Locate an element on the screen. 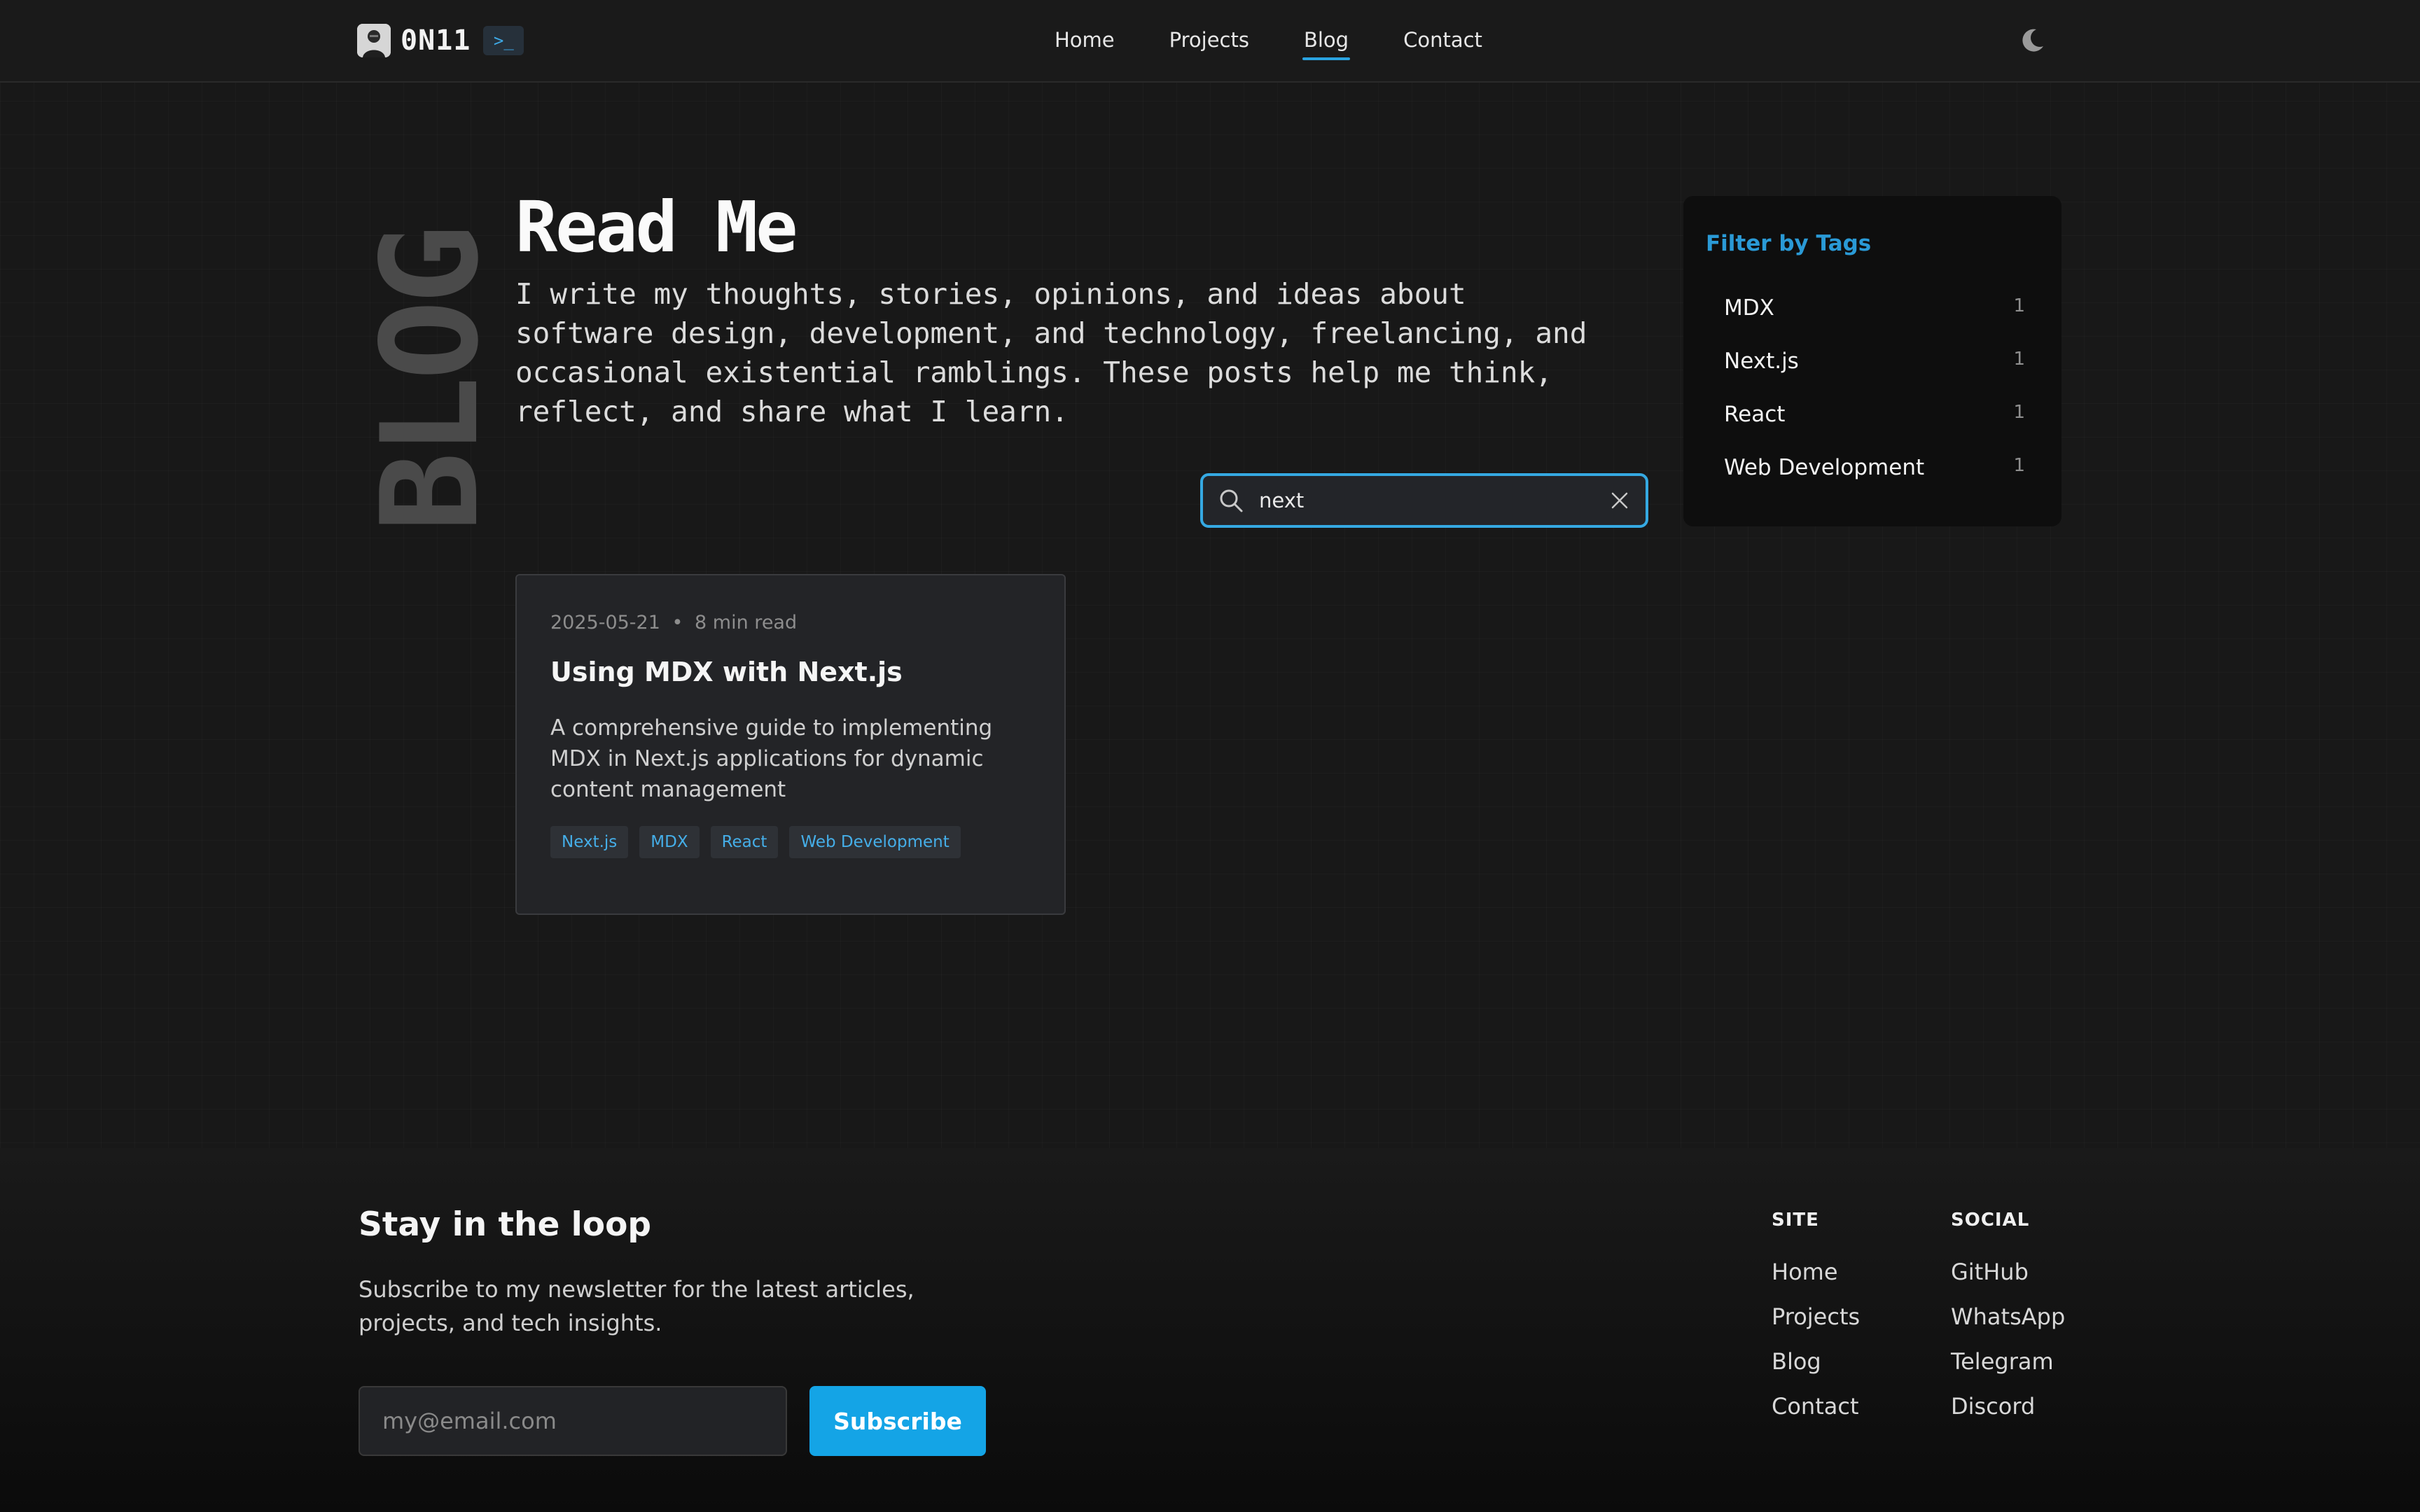 Image resolution: width=2420 pixels, height=1512 pixels. footer-link-contact: Contact is located at coordinates (1816, 1406).